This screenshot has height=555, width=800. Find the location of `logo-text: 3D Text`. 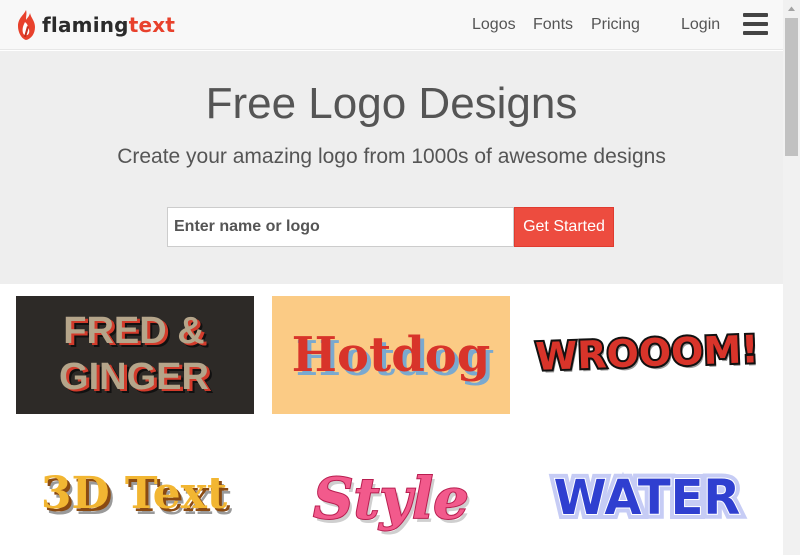

logo-text: 3D Text is located at coordinates (134, 493).